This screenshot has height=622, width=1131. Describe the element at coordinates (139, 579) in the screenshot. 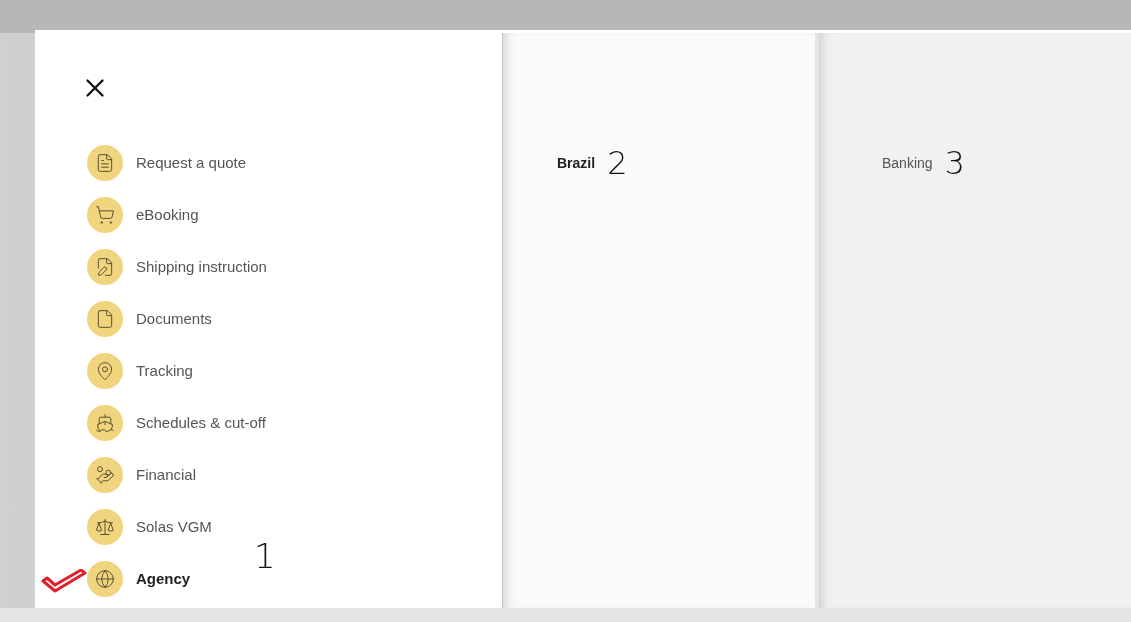

I see `menu-item: Agency` at that location.